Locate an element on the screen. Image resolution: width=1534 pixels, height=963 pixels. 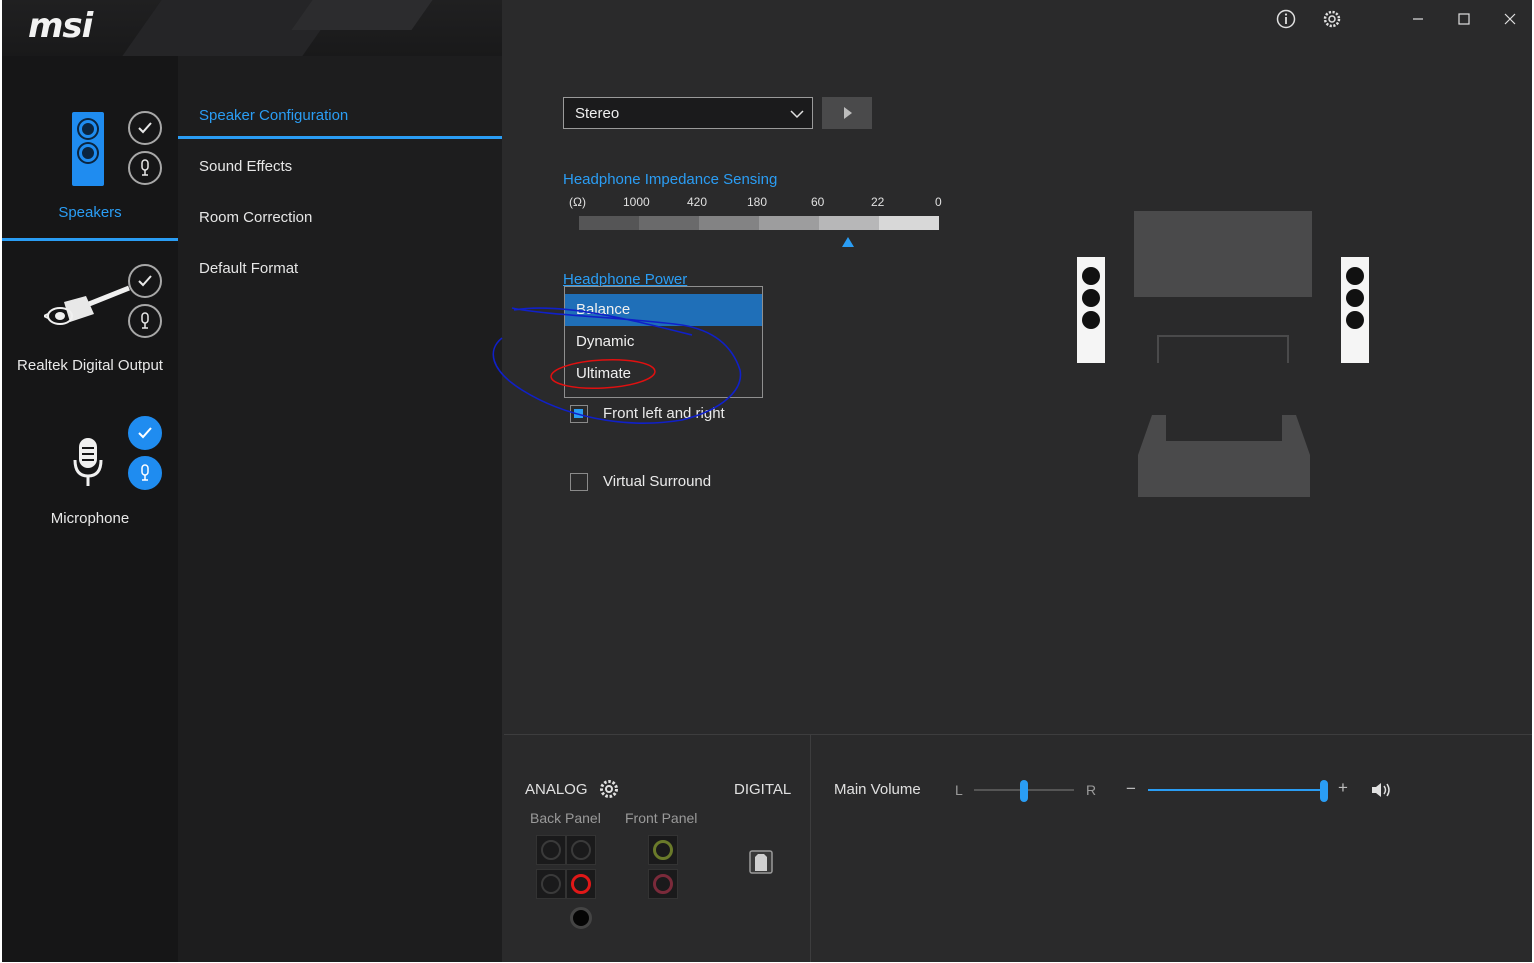
impedance-tick: 22 is located at coordinates (878, 202).